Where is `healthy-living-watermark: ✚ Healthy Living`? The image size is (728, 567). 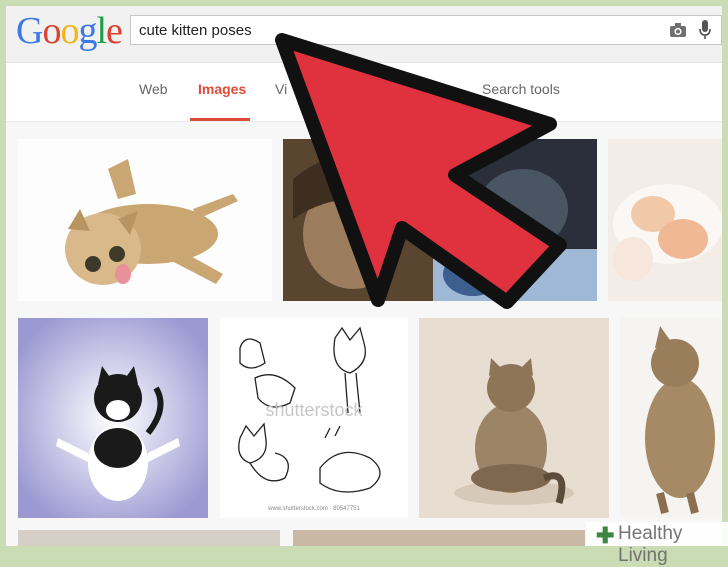
healthy-living-watermark: ✚ Healthy Living is located at coordinates (657, 544).